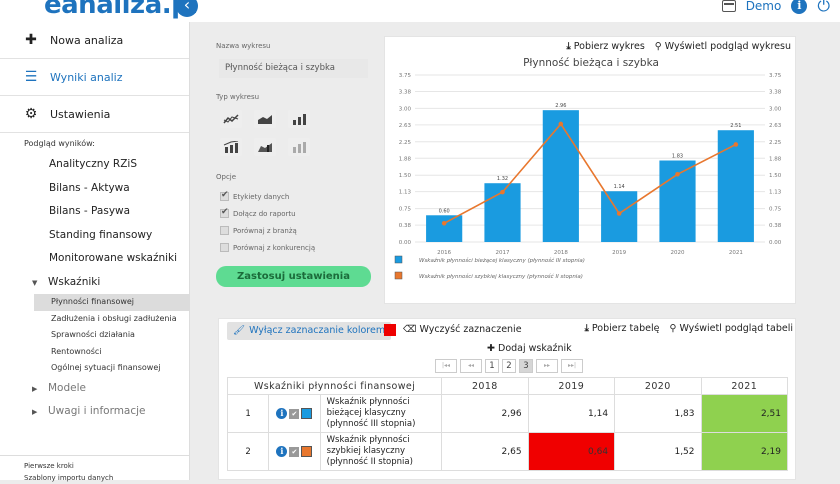  Describe the element at coordinates (405, 159) in the screenshot. I see `y-tick-label-left: 1.88` at that location.